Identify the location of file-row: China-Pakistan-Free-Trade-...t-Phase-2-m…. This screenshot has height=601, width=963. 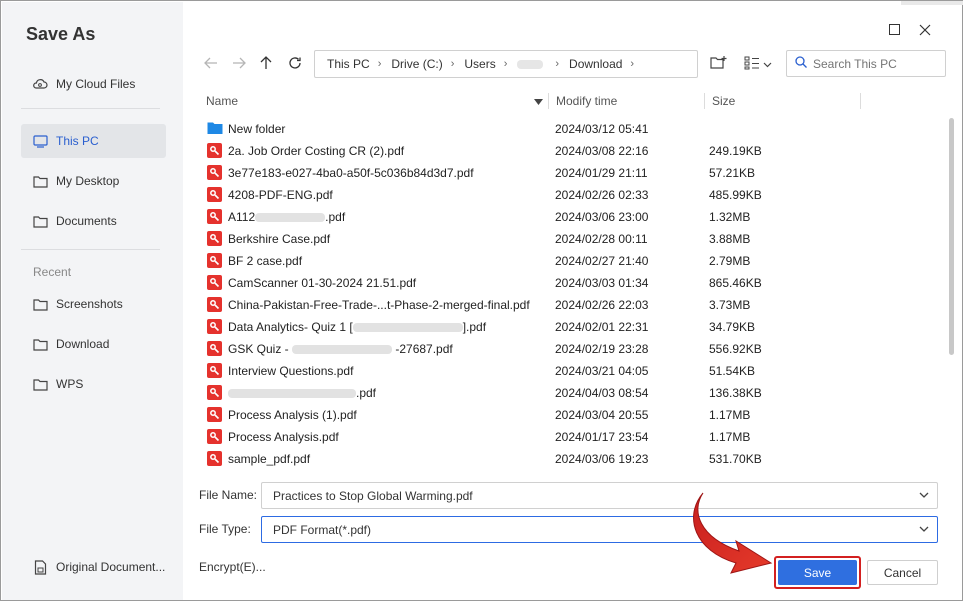
(569, 305).